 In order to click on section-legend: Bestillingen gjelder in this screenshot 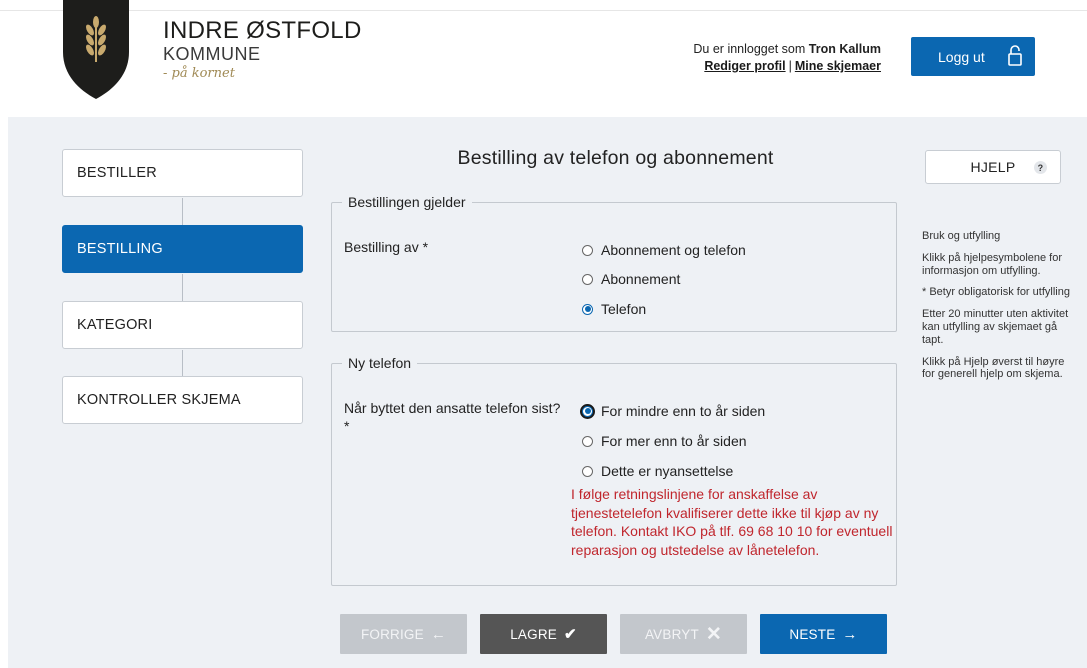, I will do `click(407, 202)`.